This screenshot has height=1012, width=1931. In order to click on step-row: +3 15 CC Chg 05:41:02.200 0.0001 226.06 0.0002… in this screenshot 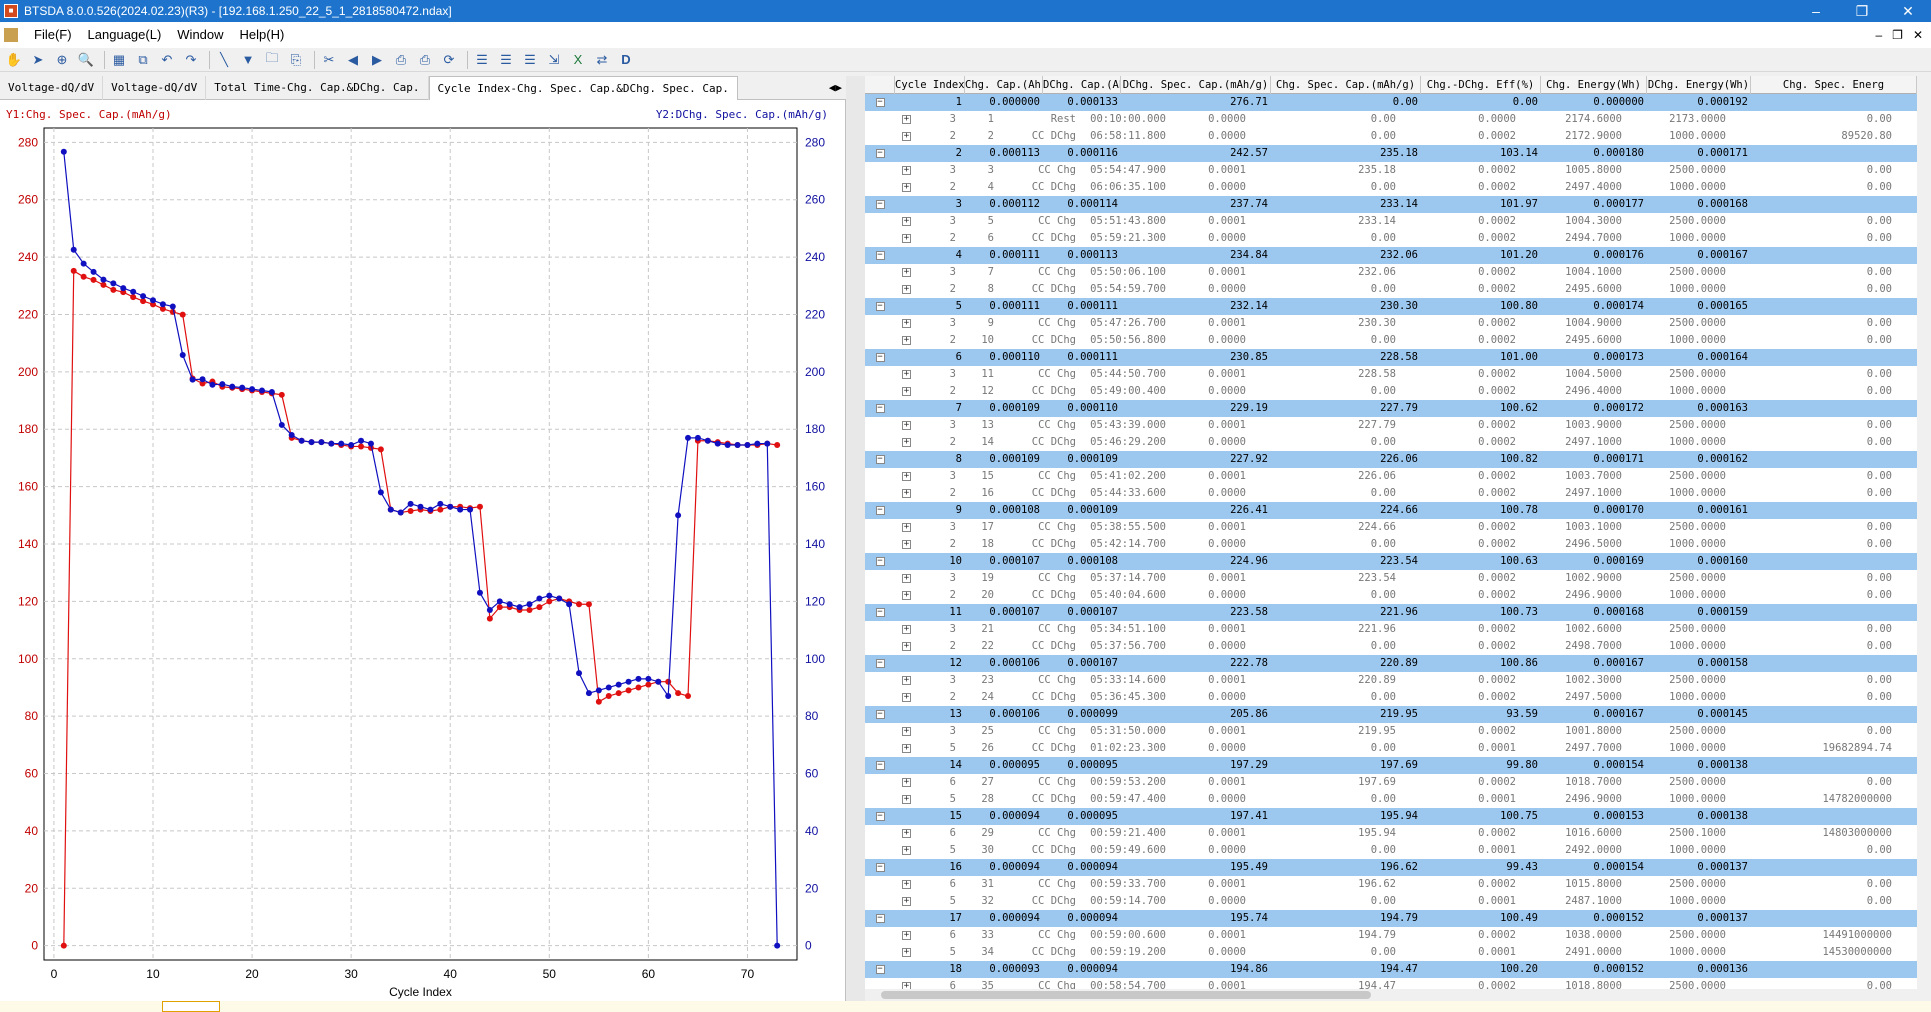, I will do `click(1391, 476)`.